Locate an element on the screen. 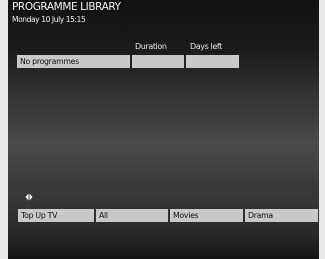 This screenshot has height=259, width=325. duration-cell is located at coordinates (158, 61).